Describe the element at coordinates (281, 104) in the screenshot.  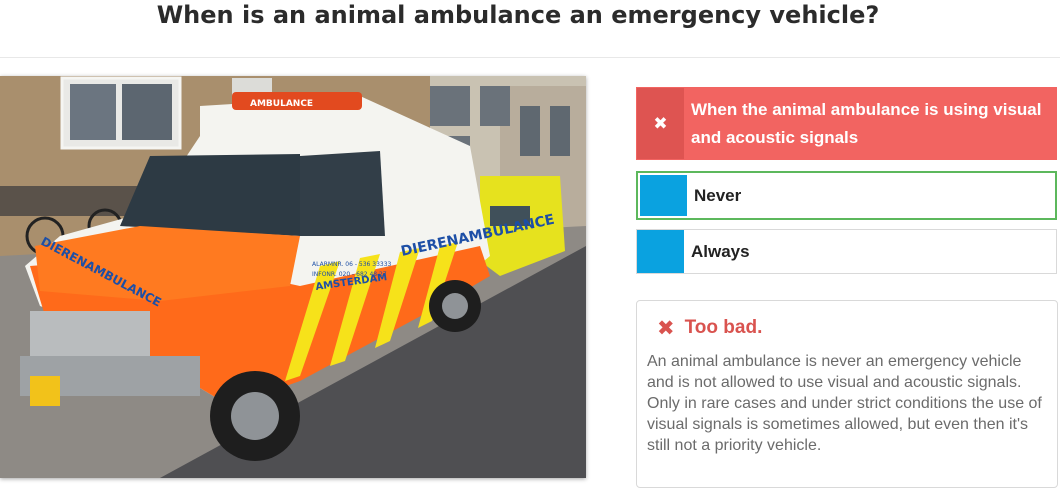
I see `roof-sign-text: AMBULANCE` at that location.